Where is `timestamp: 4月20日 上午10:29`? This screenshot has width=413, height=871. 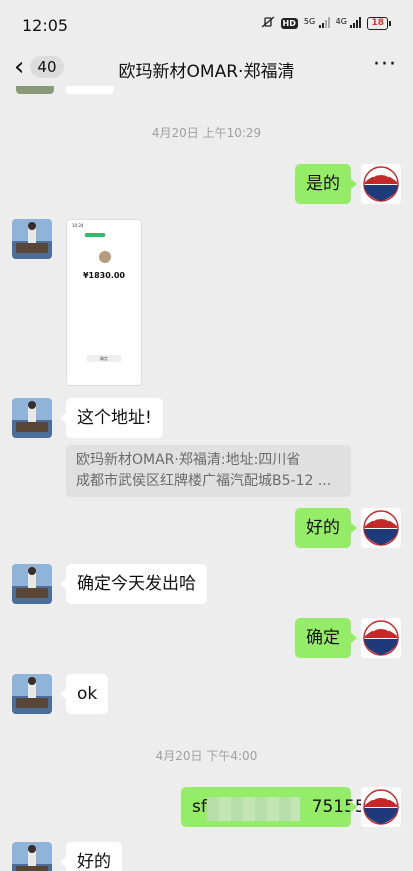
timestamp: 4月20日 上午10:29 is located at coordinates (206, 133).